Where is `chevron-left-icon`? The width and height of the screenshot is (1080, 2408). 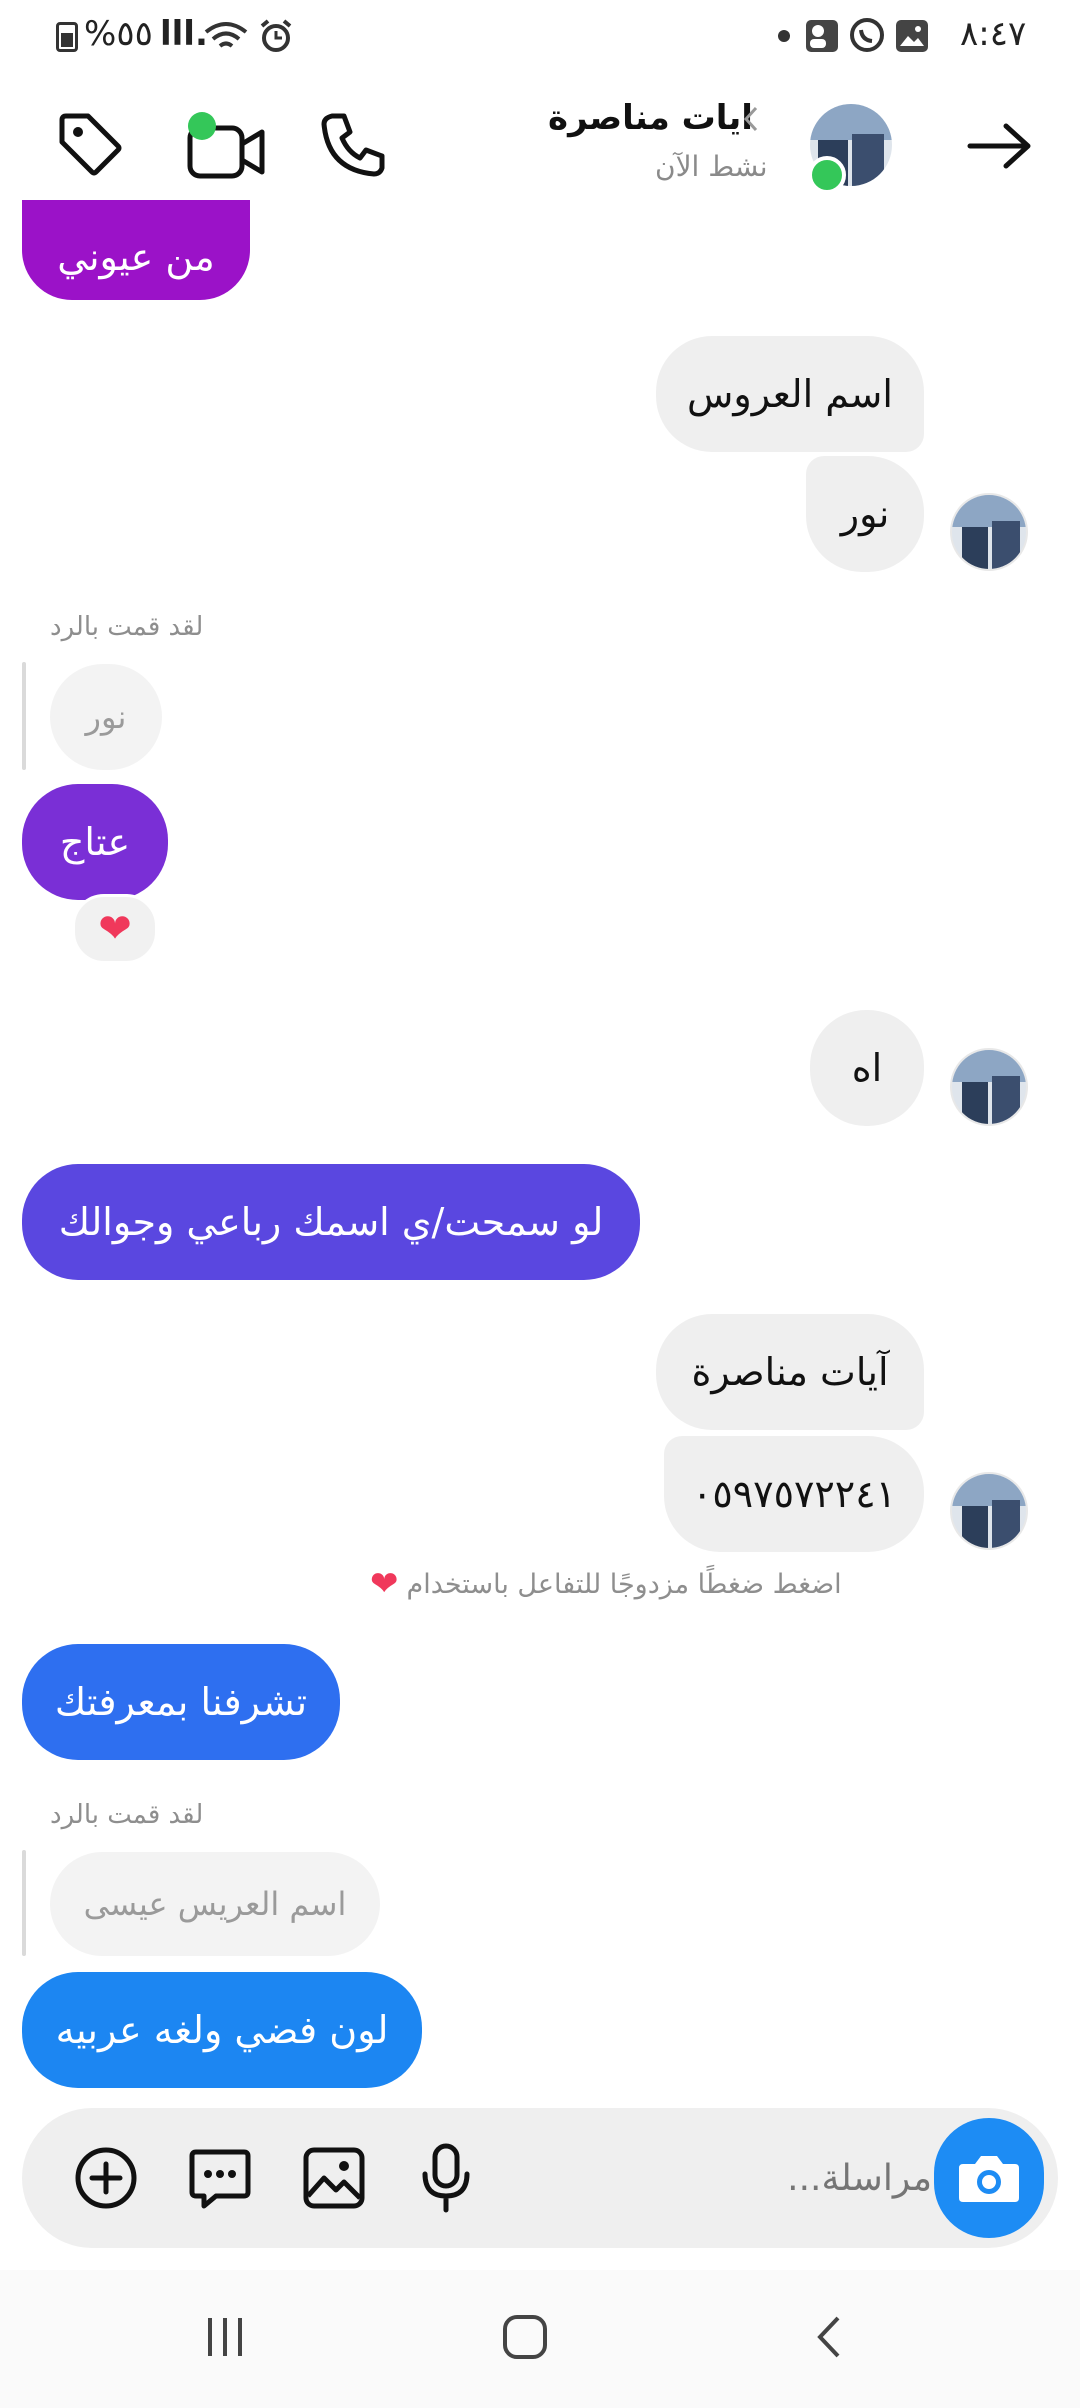
chevron-left-icon is located at coordinates (751, 119).